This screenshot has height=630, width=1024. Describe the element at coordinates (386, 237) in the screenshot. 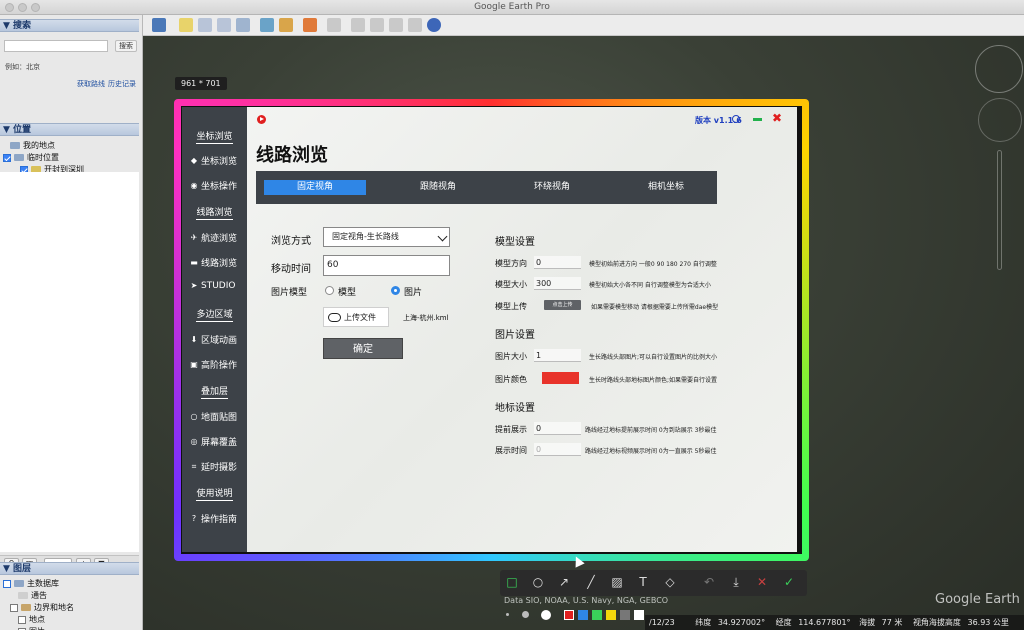

I see `browse-mode-select: 固定视角-生长路线` at that location.